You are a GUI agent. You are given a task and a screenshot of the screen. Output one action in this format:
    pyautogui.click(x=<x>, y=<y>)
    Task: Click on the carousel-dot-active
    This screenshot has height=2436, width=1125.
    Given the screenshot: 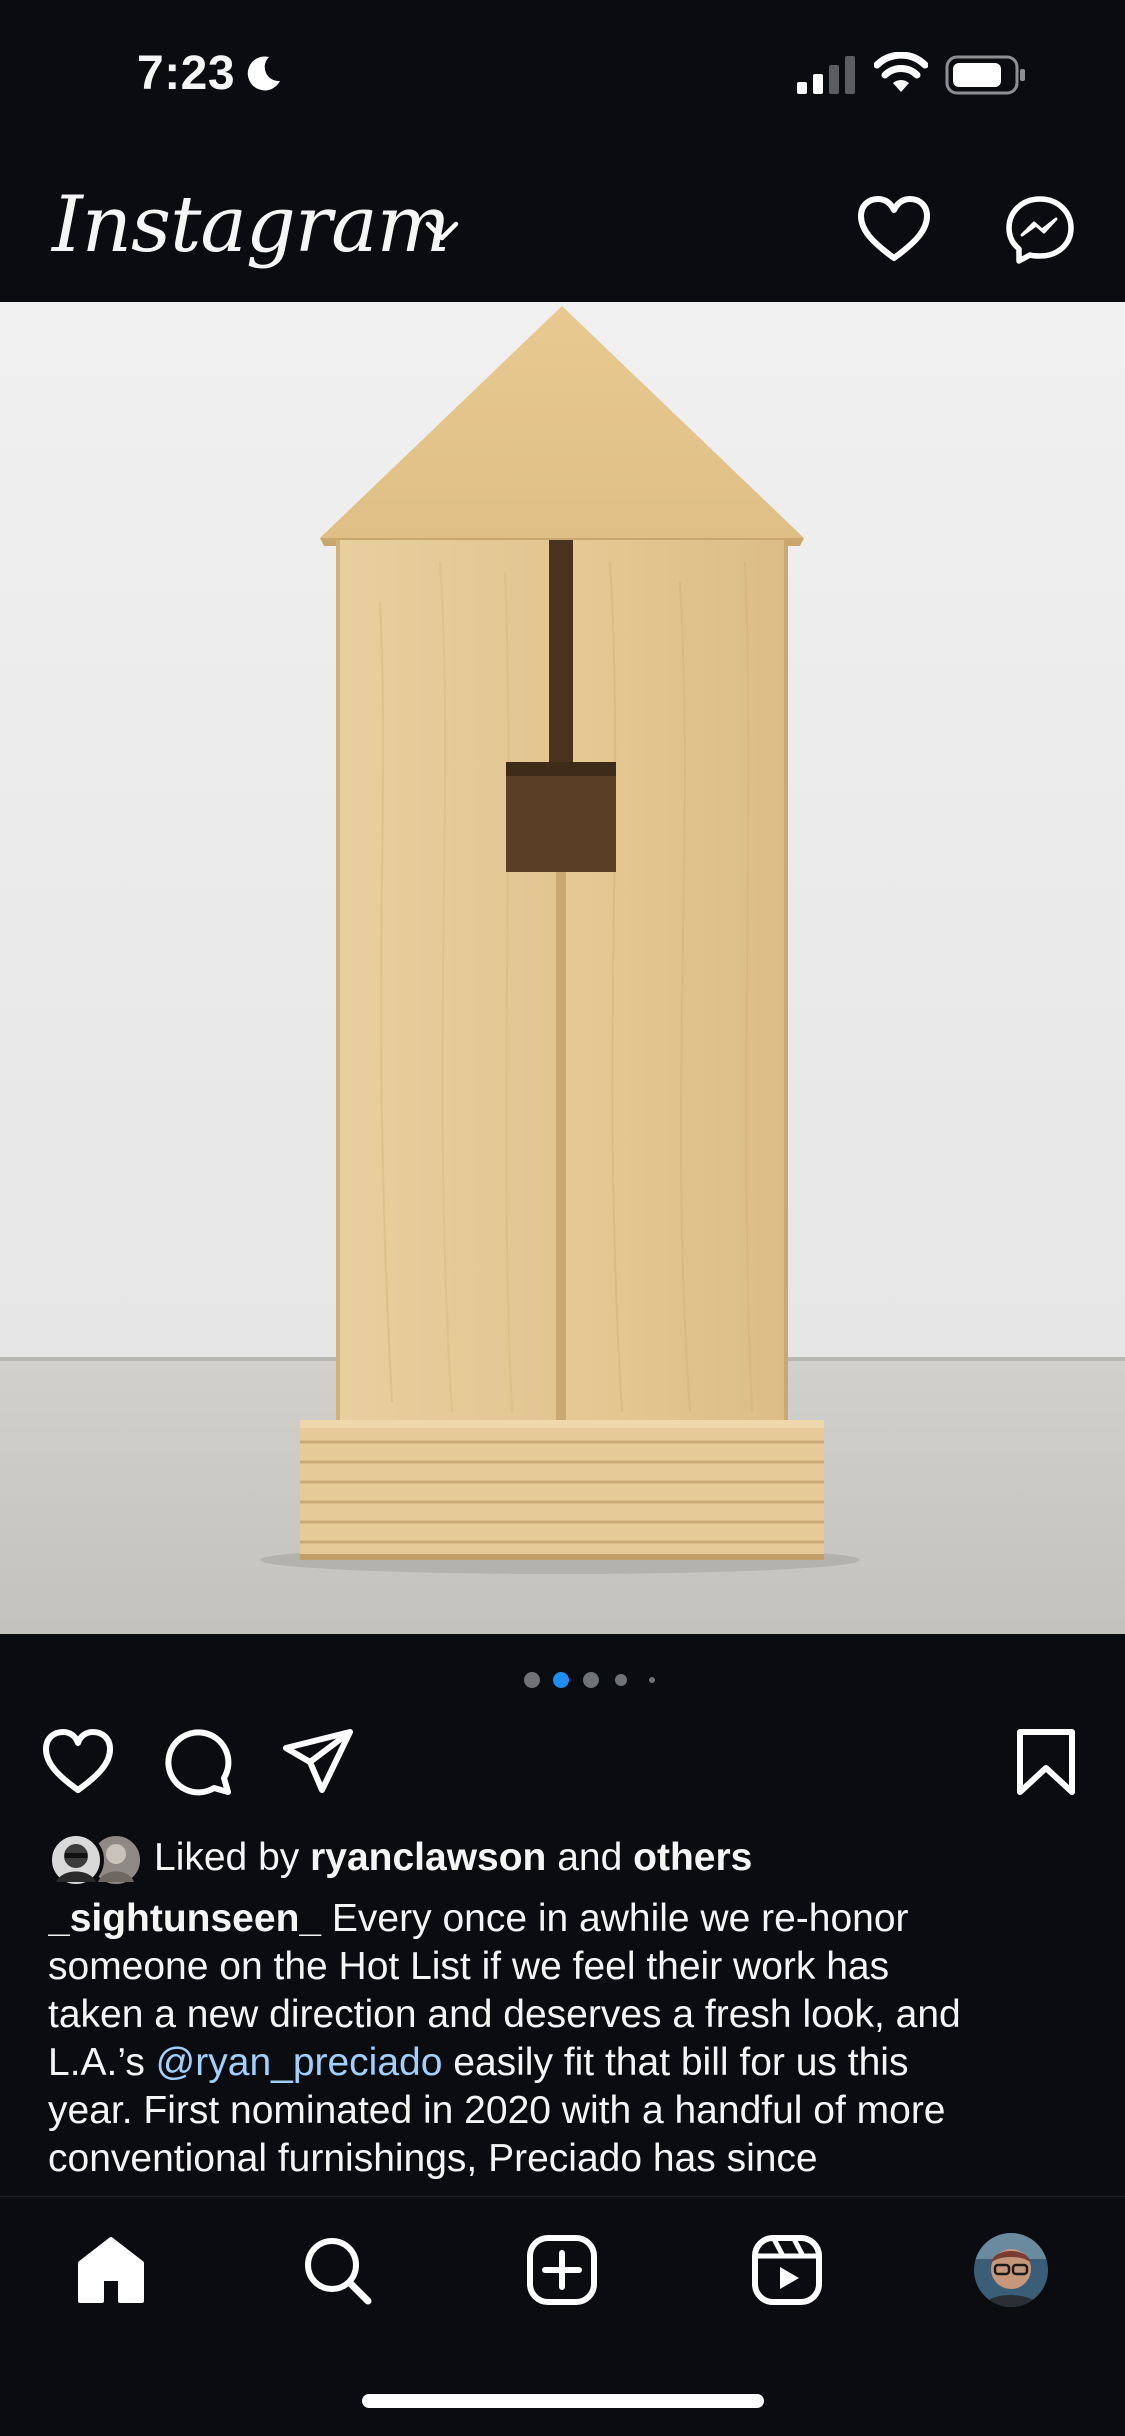 What is the action you would take?
    pyautogui.click(x=561, y=1680)
    